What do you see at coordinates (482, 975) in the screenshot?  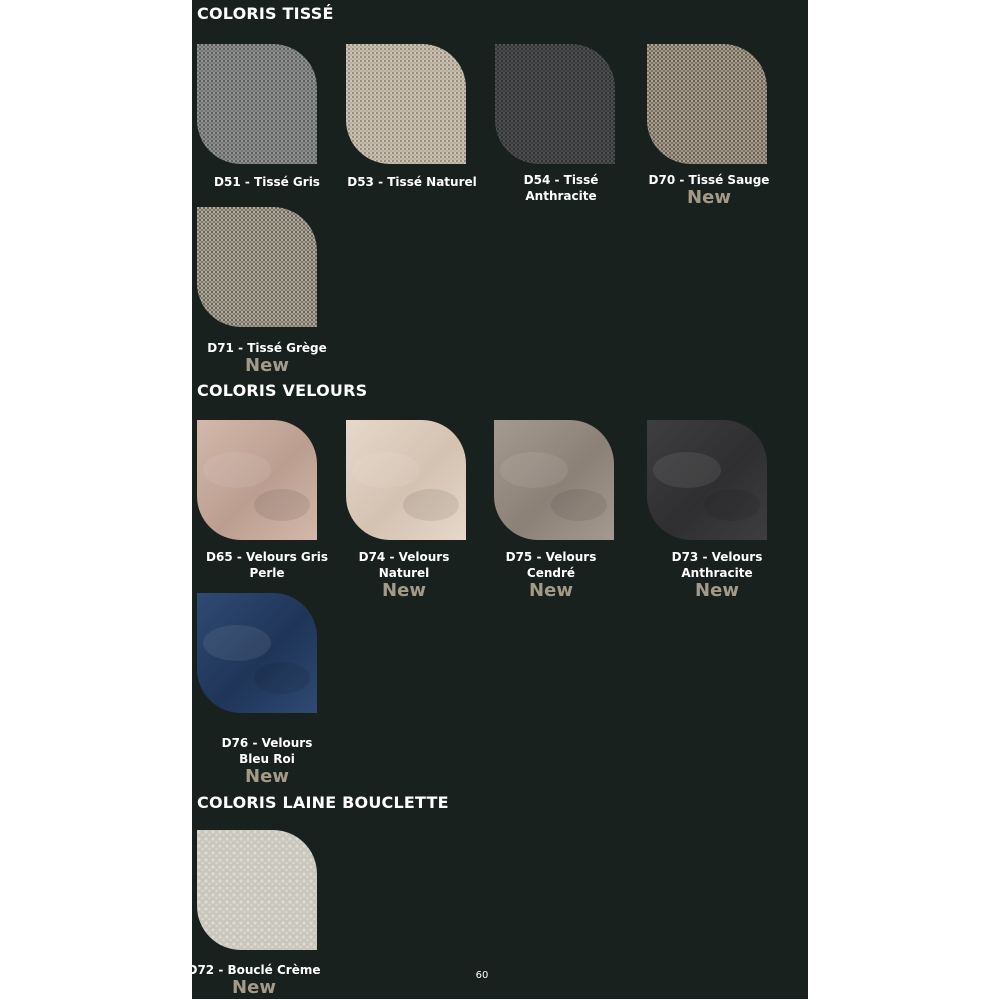 I see `page-number: 60` at bounding box center [482, 975].